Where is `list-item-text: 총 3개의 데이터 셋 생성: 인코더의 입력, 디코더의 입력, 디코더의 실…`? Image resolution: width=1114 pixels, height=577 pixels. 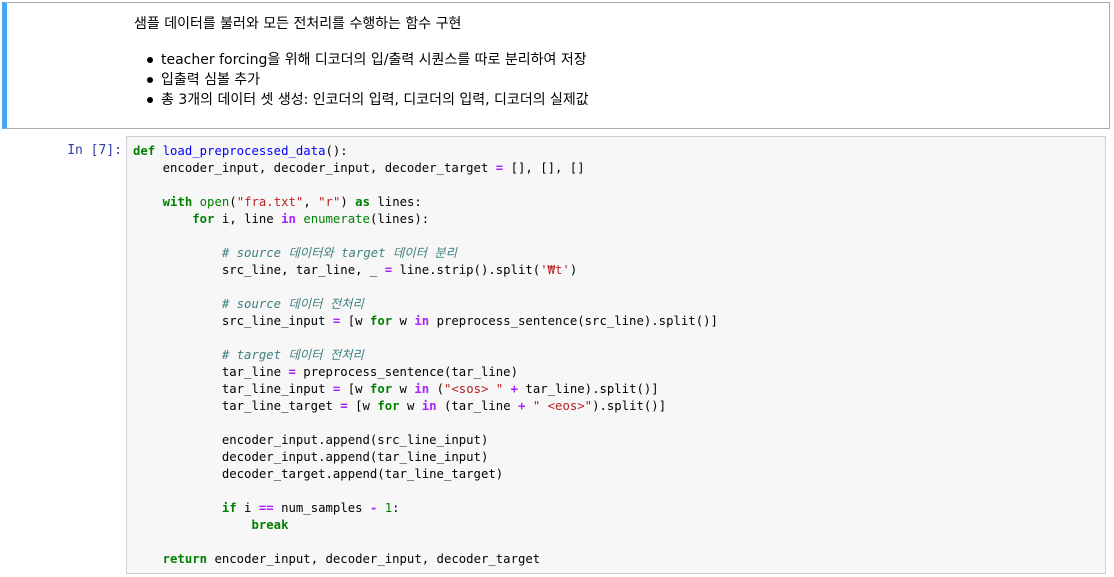 list-item-text: 총 3개의 데이터 셋 생성: 인코더의 입력, 디코더의 입력, 디코더의 실… is located at coordinates (375, 100).